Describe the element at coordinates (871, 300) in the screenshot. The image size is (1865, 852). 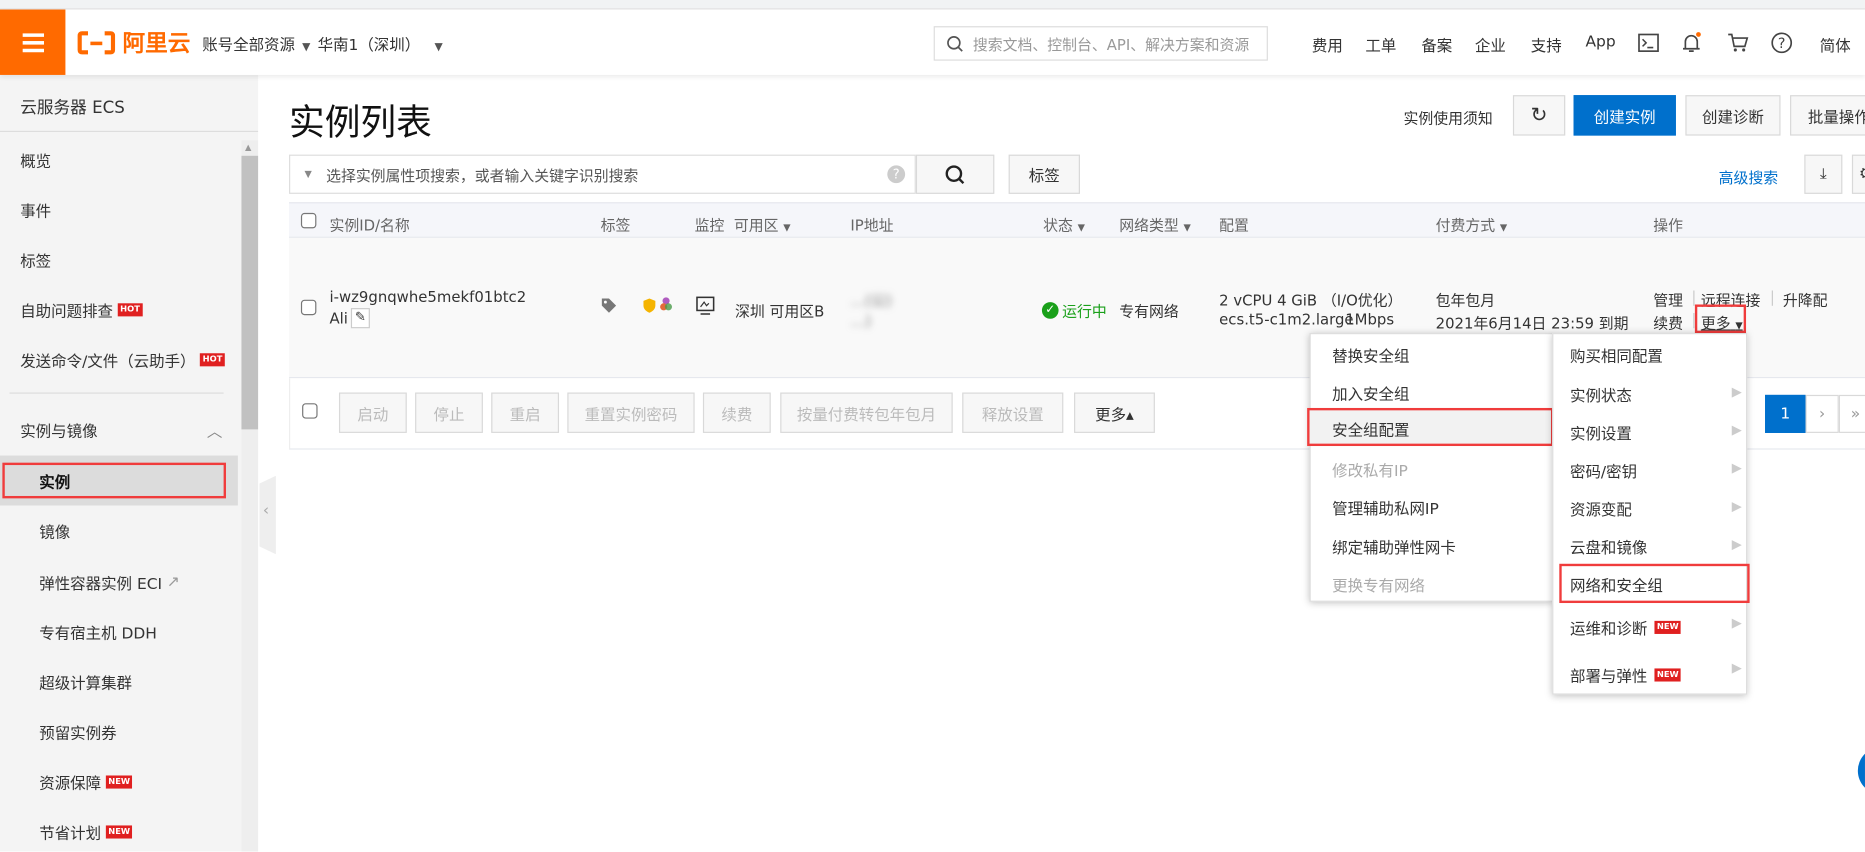
I see `ip-address-public: …(公)` at that location.